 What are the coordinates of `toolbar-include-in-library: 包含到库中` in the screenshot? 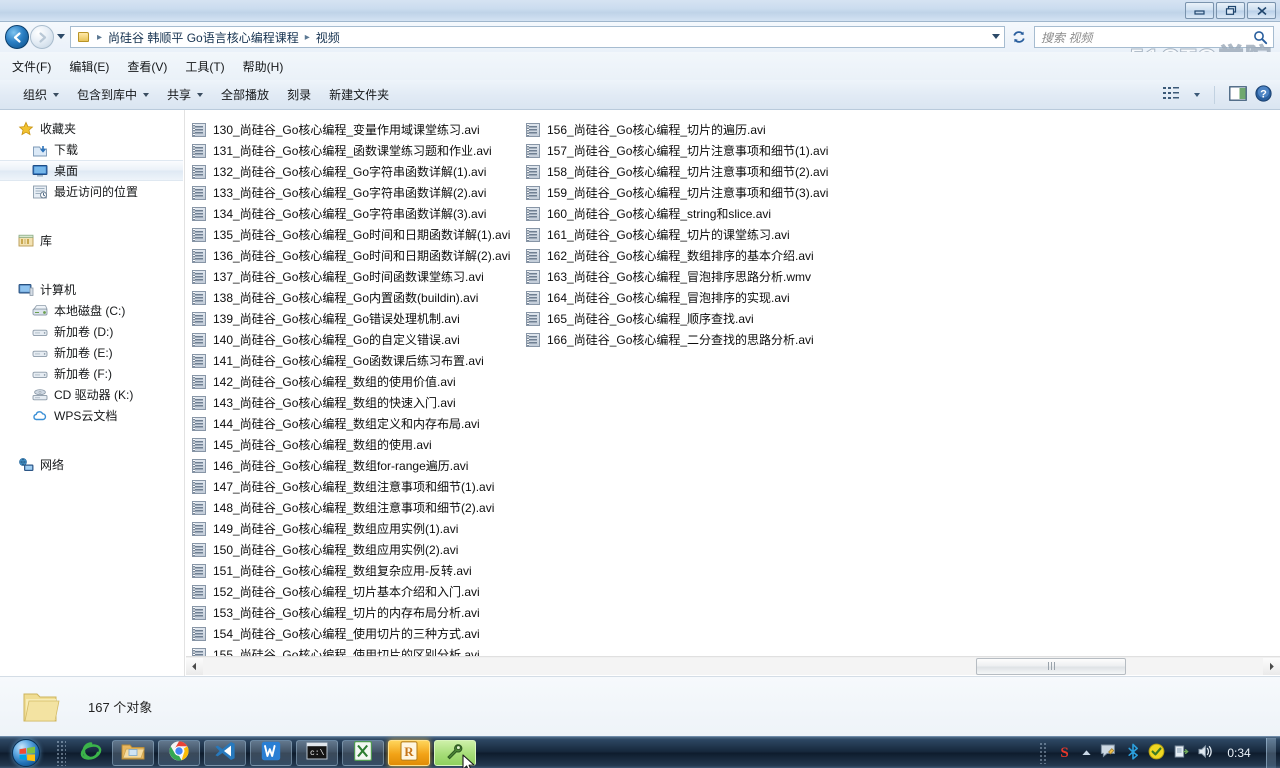 It's located at (113, 94).